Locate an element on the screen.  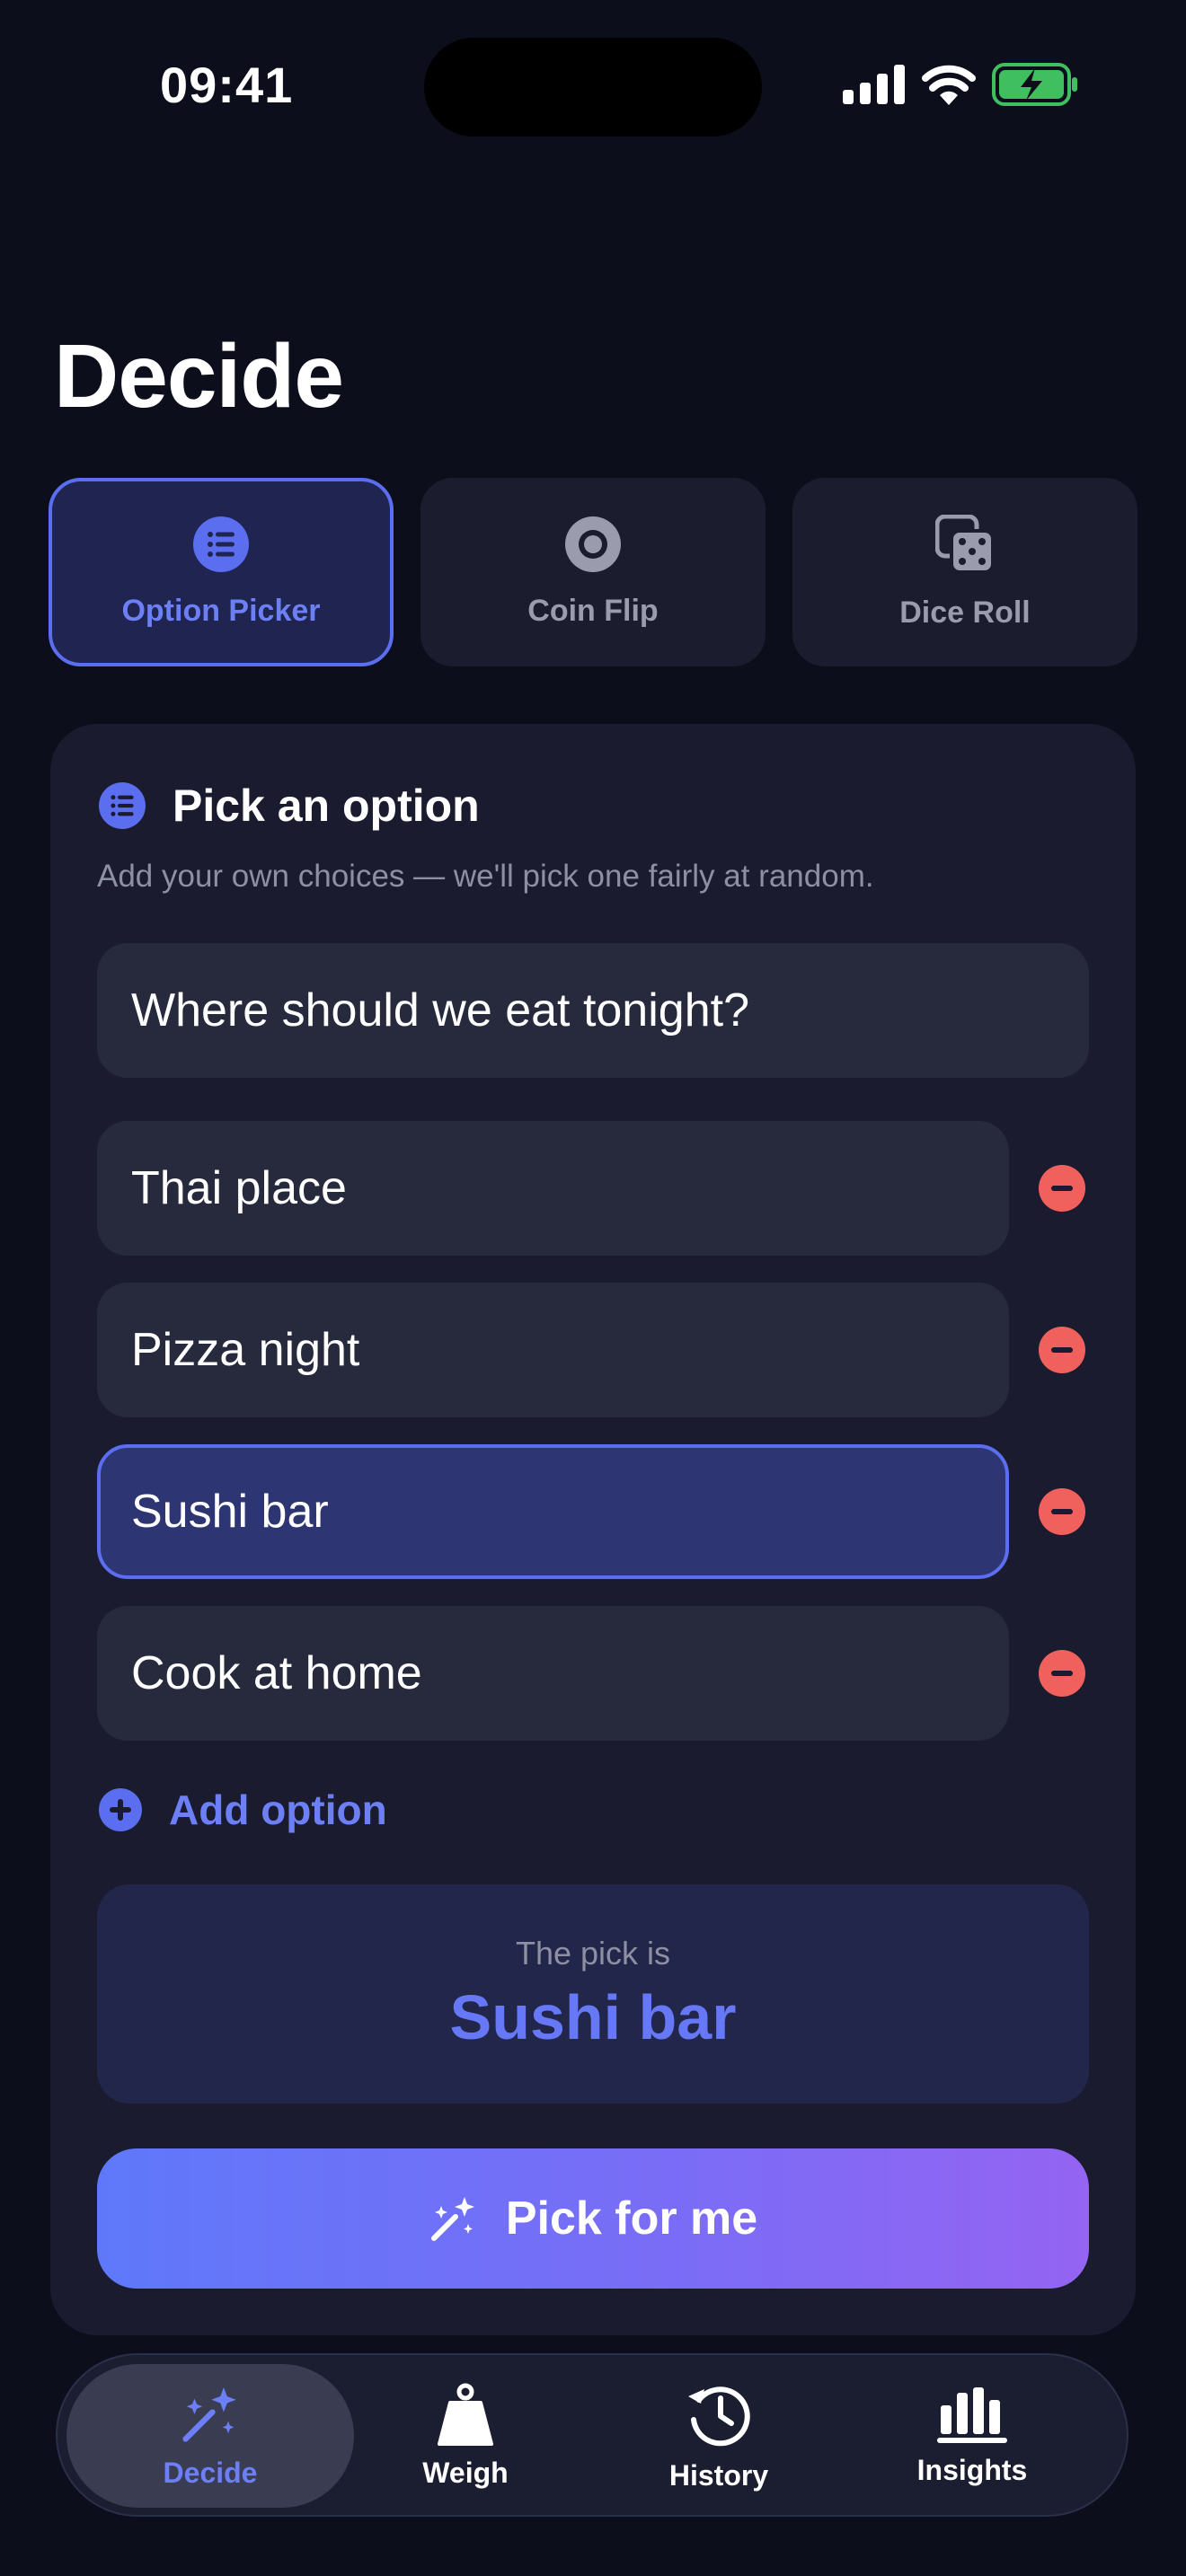
history-icon is located at coordinates (719, 2416).